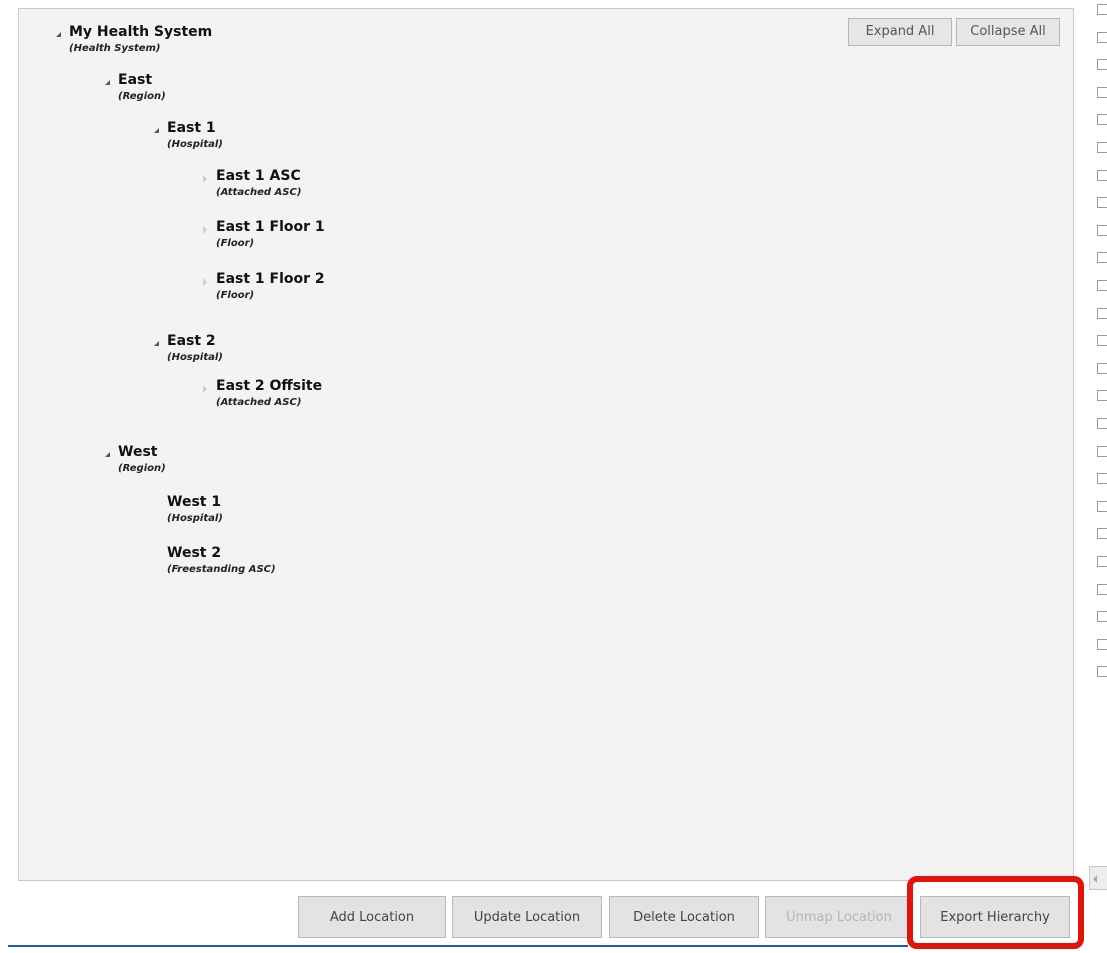 The image size is (1107, 953). Describe the element at coordinates (372, 917) in the screenshot. I see `add-location-button: Add Location` at that location.